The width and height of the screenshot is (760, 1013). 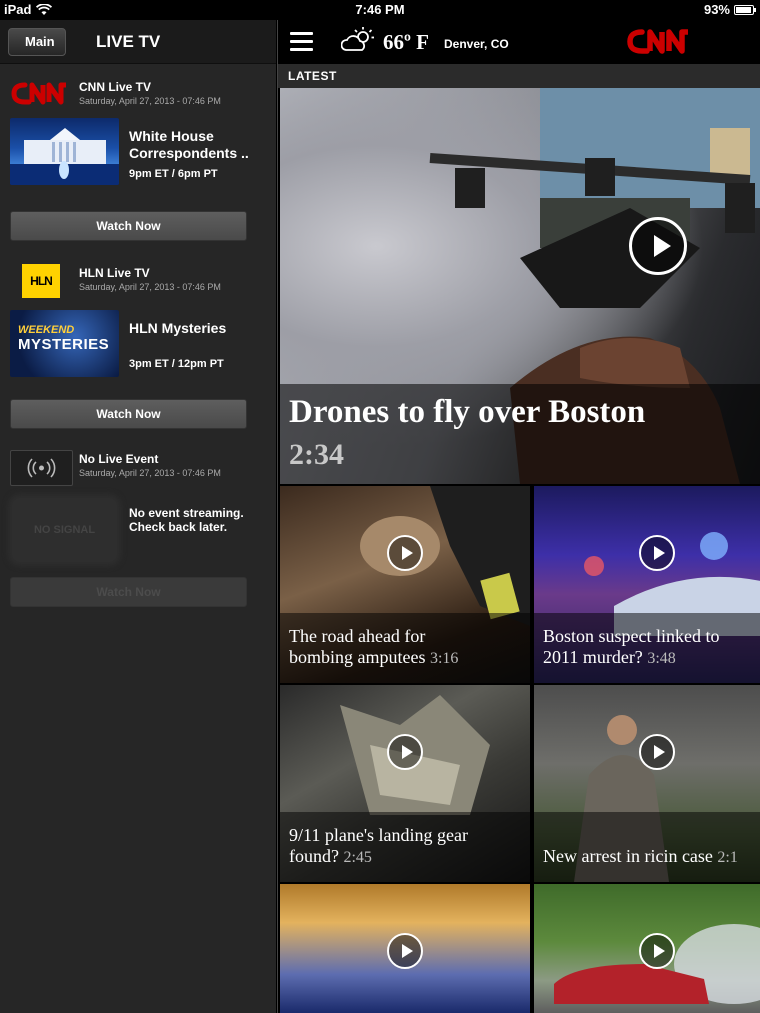 What do you see at coordinates (46, 330) in the screenshot?
I see `thumbnail-text: WEEKEND` at bounding box center [46, 330].